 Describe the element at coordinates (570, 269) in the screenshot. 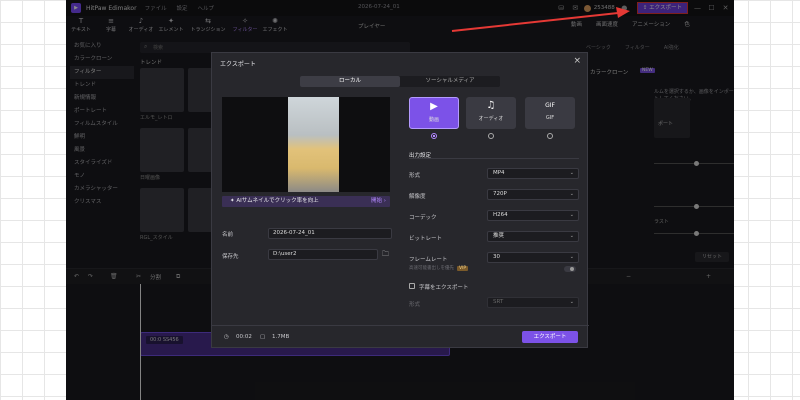

I see `gpu-accel-toggle` at that location.